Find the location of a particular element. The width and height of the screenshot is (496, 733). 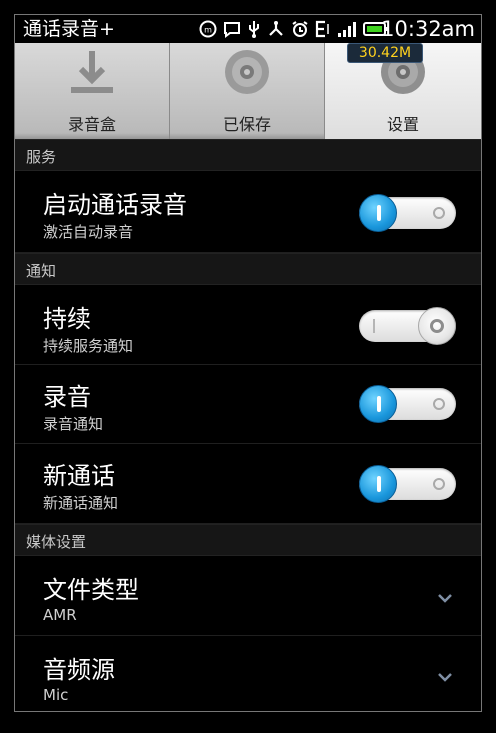

setting-row-new-call: 新通话 新通话通知 is located at coordinates (248, 484).